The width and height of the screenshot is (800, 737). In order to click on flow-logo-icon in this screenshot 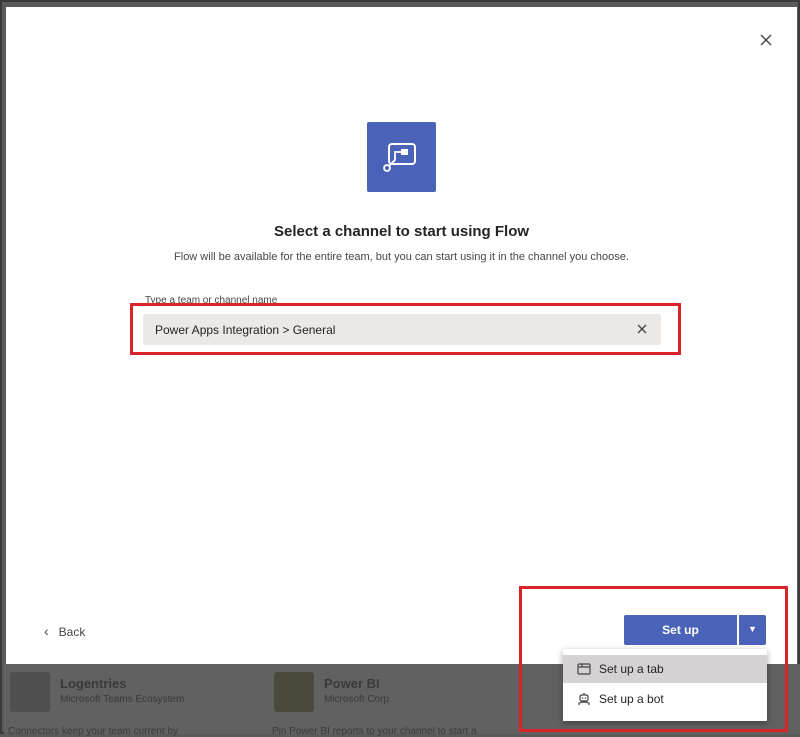, I will do `click(401, 157)`.